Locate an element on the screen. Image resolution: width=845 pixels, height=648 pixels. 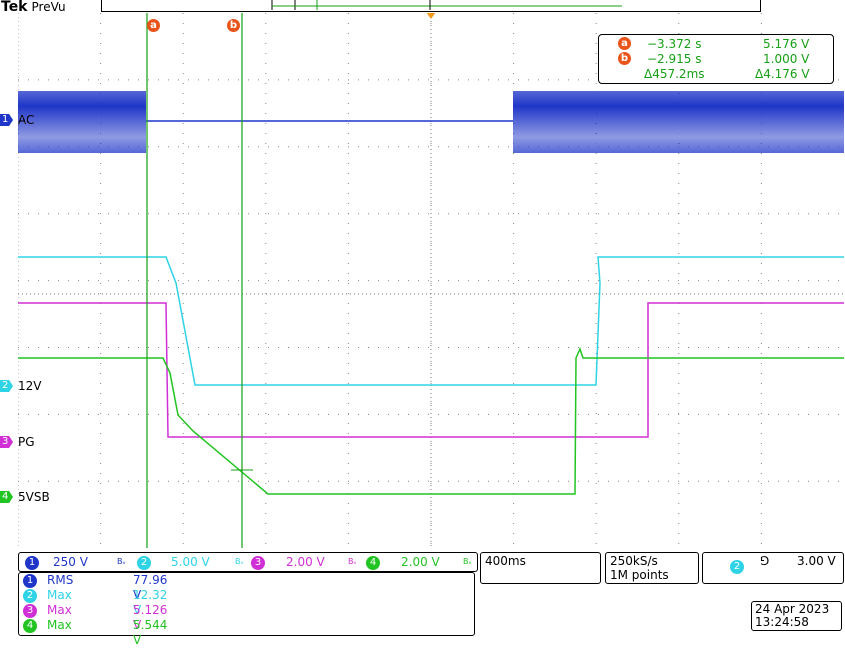
timebase-value: 400ms is located at coordinates (505, 561).